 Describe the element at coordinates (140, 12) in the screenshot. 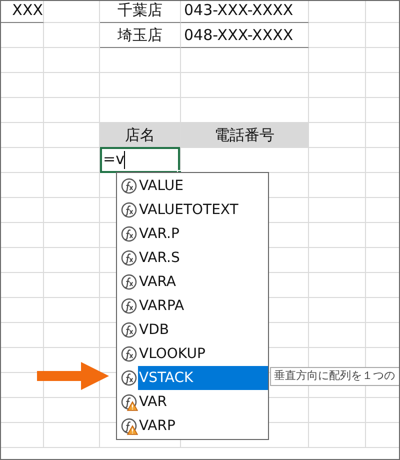

I see `table-cell: 千葉店` at that location.